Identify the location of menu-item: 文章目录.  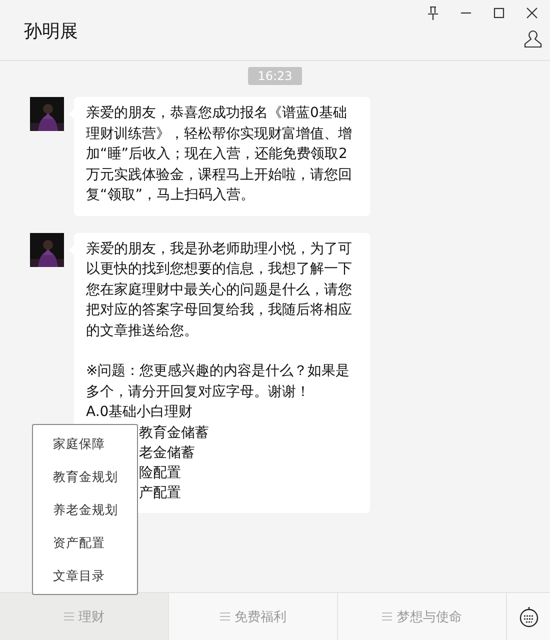
(85, 575).